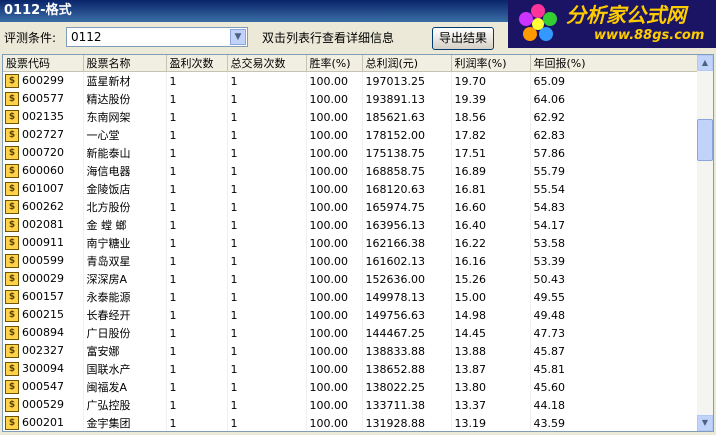 The image size is (716, 435). I want to click on window-title: 0112-格式, so click(38, 10).